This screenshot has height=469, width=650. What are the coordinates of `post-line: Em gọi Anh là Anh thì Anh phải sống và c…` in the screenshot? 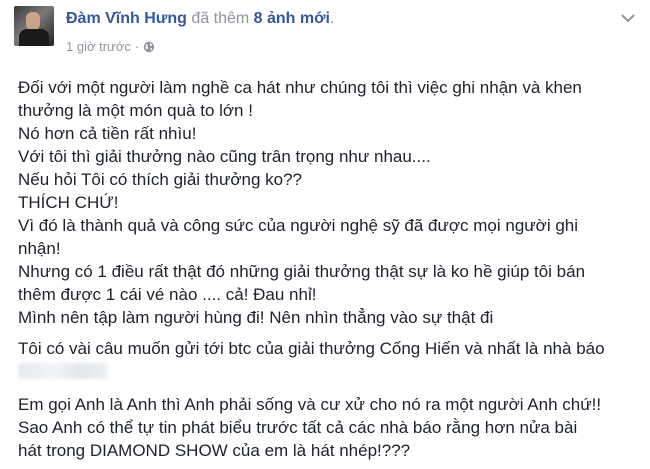 It's located at (310, 404).